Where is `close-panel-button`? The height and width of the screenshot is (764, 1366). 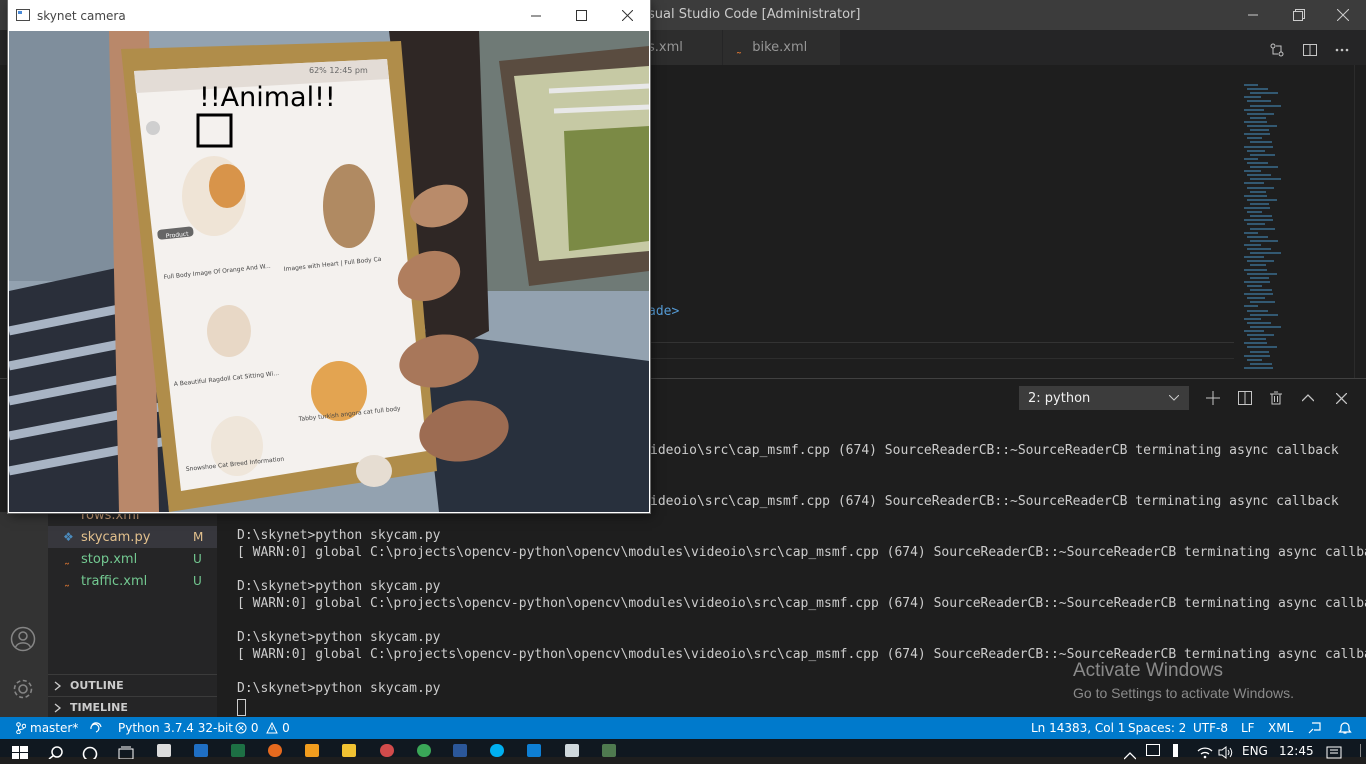 close-panel-button is located at coordinates (1341, 398).